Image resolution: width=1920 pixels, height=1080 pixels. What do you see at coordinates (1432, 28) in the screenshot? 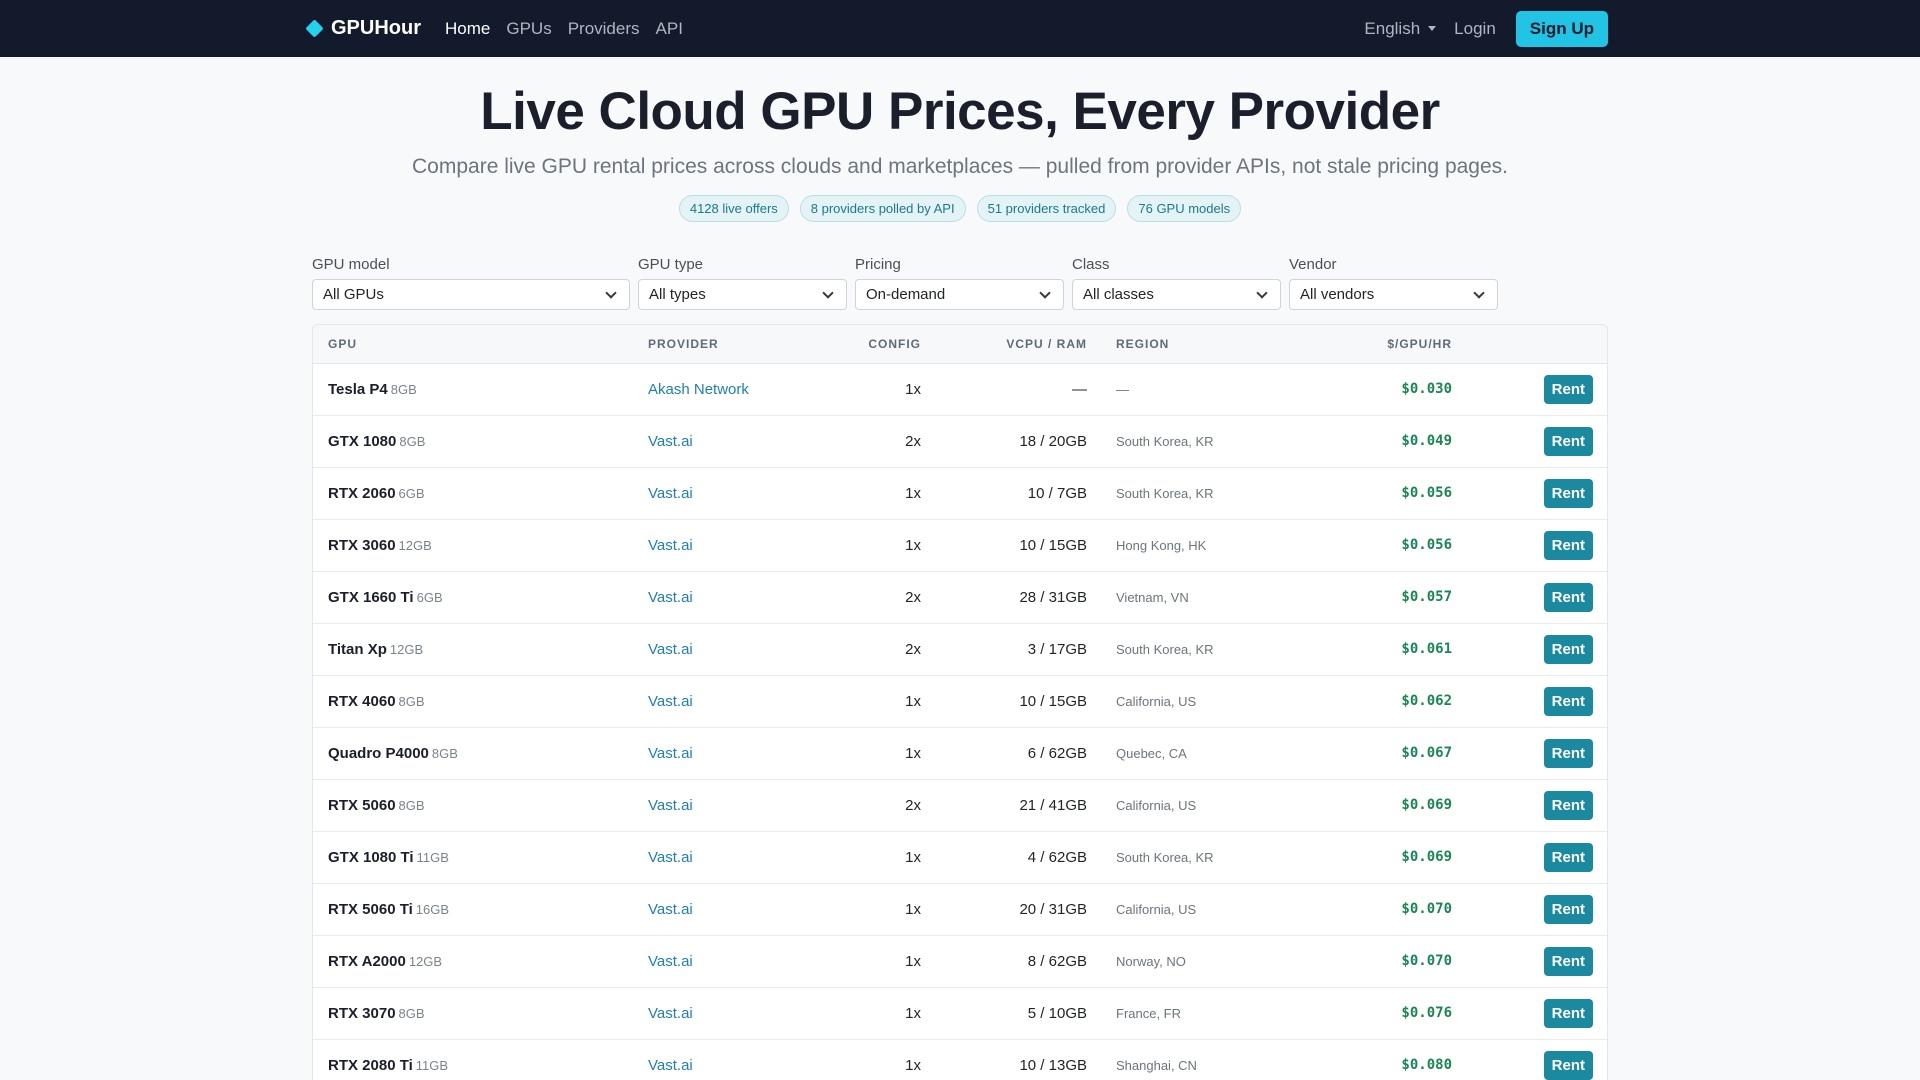
I see `caret-down-icon` at bounding box center [1432, 28].